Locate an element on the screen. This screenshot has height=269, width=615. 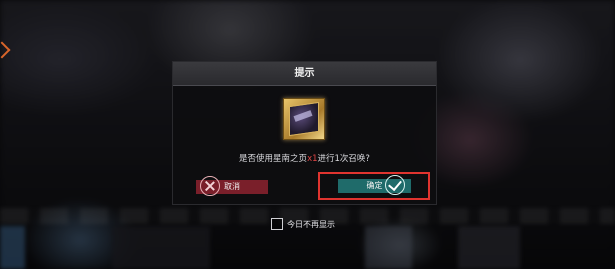
prompt-suffix: 进行1次召唤? is located at coordinates (343, 159).